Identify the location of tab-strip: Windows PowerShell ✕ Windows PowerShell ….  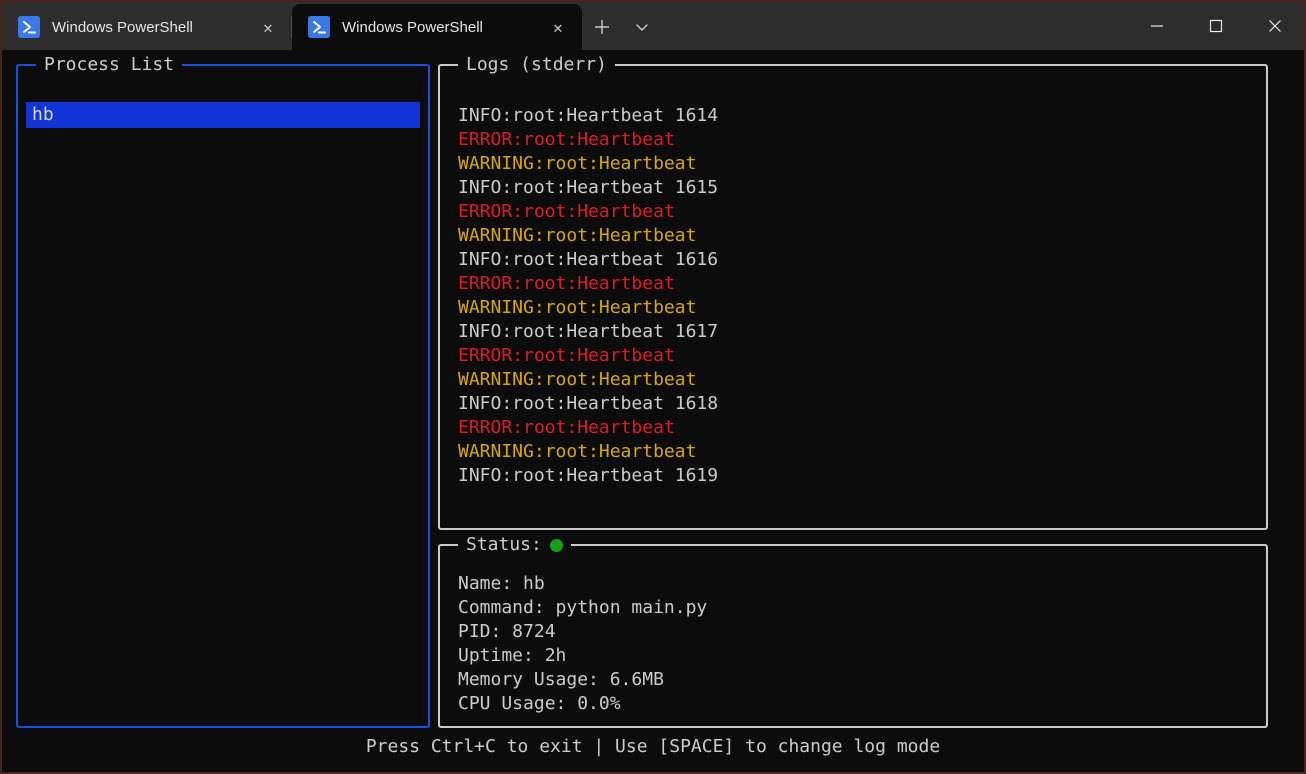
(332, 26).